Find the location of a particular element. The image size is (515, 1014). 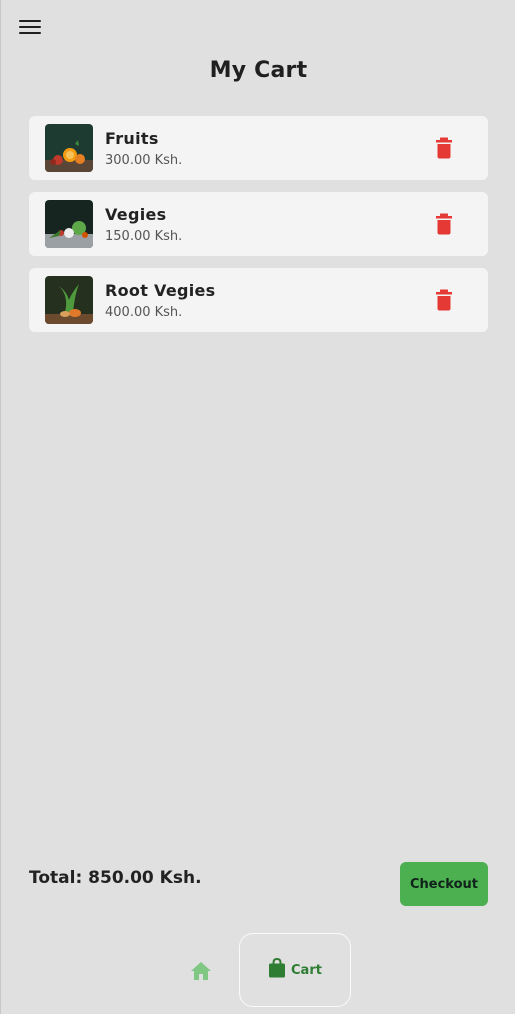

cart-item-fruits: Fruits 300.00 Ksh. is located at coordinates (258, 148).